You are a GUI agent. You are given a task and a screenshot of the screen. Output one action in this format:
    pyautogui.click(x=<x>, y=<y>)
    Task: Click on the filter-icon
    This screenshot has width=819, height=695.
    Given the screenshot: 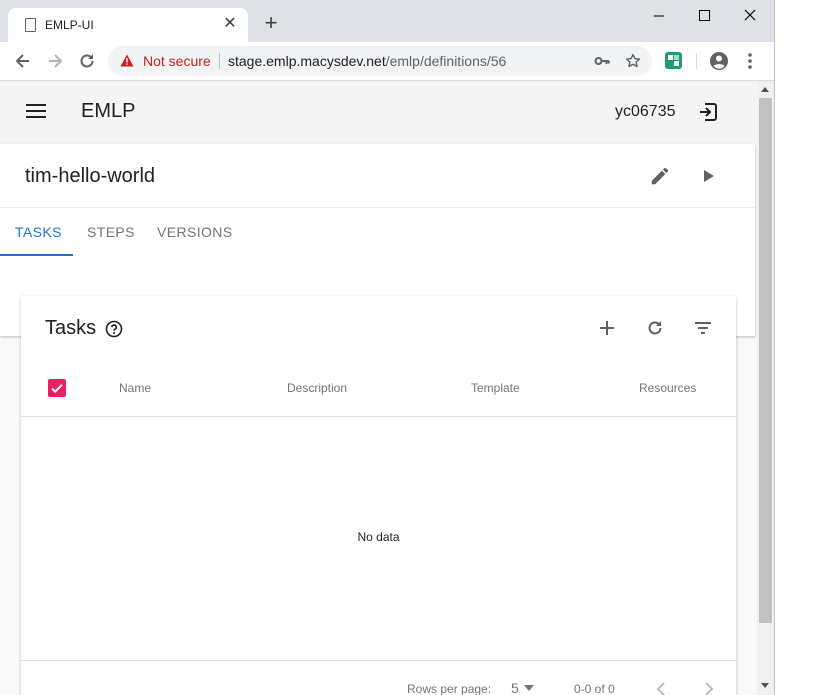 What is the action you would take?
    pyautogui.click(x=703, y=328)
    